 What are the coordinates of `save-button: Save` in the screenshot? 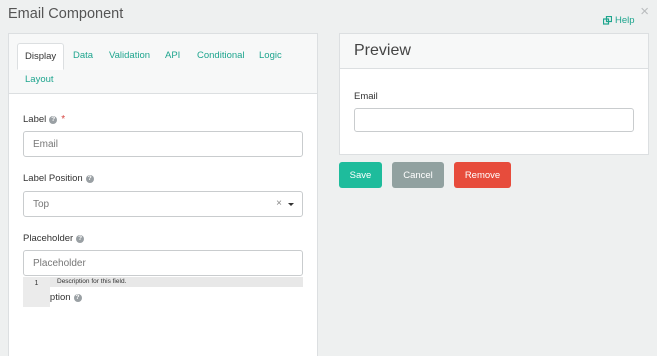 It's located at (360, 175).